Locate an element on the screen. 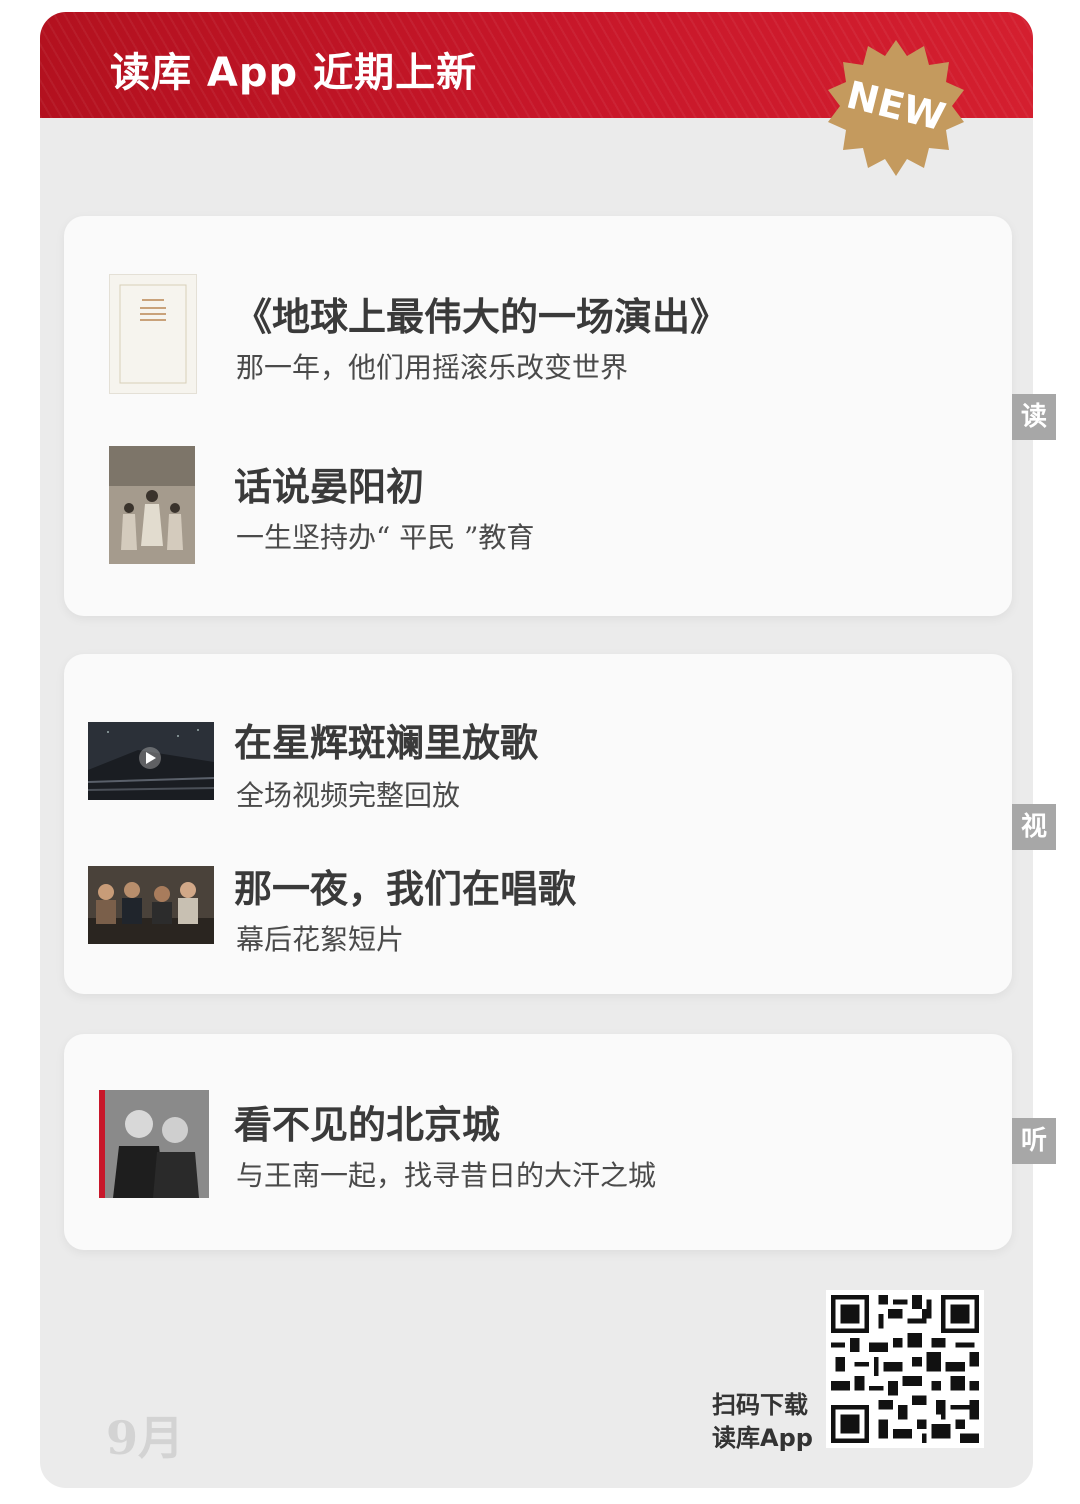 This screenshot has height=1504, width=1080. item-title: 《地球上最伟大的一场演出》 is located at coordinates (481, 313).